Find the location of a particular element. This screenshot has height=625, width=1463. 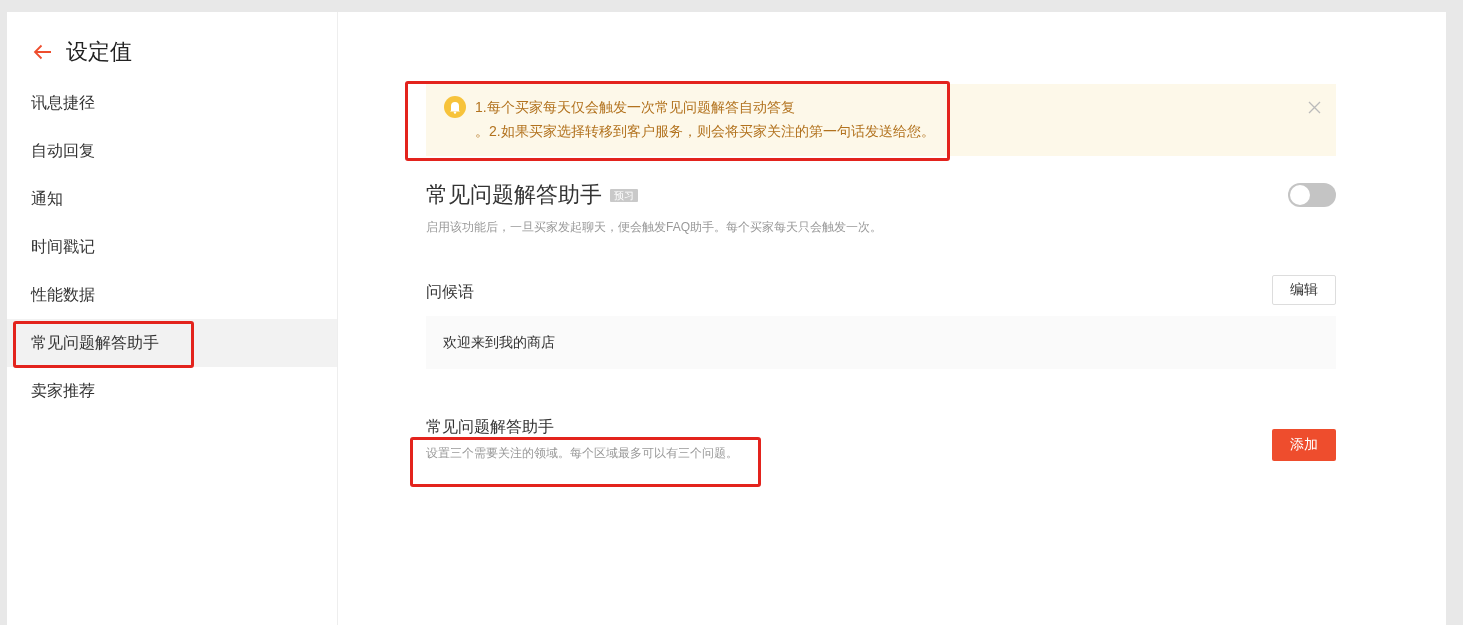

sidebar-item: 常见问题解答助手 is located at coordinates (172, 343).